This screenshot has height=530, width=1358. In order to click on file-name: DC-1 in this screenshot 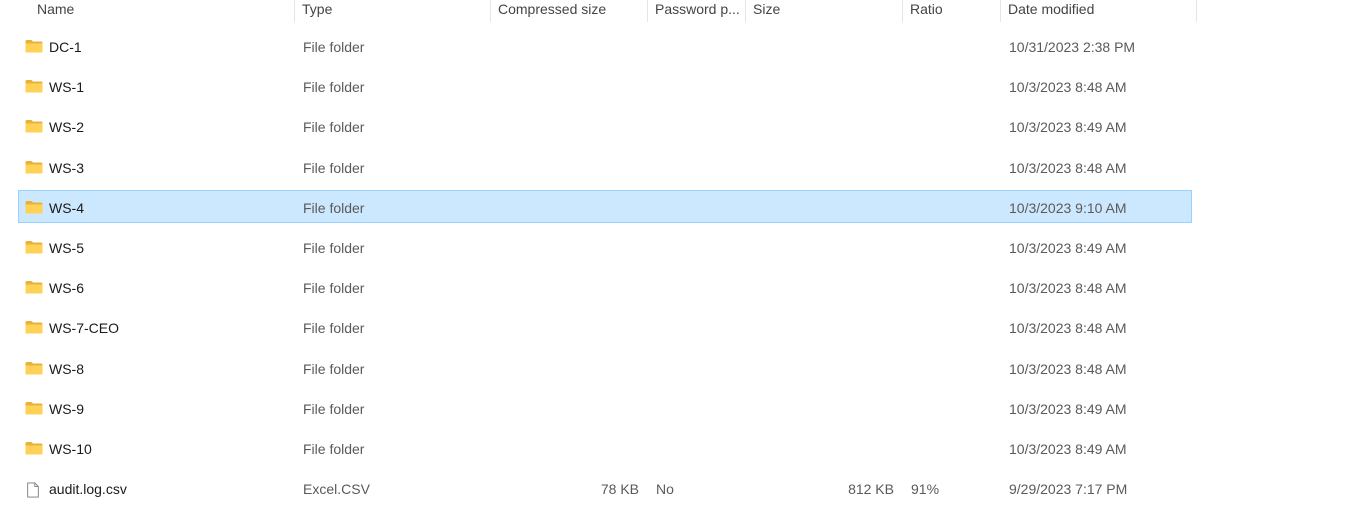, I will do `click(65, 47)`.